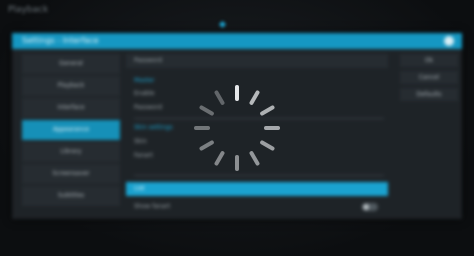 The image size is (474, 256). Describe the element at coordinates (28, 10) in the screenshot. I see `top-bar-label: Playback` at that location.